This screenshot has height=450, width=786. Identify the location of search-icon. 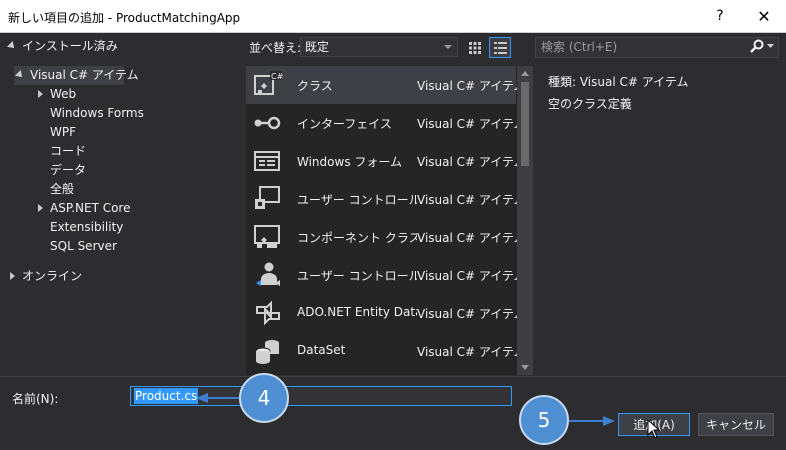
(757, 46).